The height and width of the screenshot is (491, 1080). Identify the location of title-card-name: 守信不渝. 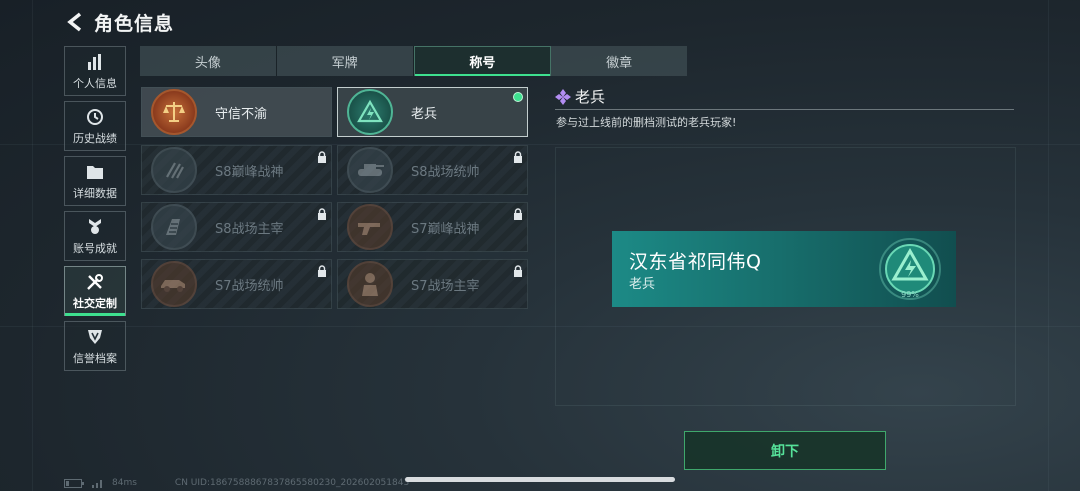
(241, 114).